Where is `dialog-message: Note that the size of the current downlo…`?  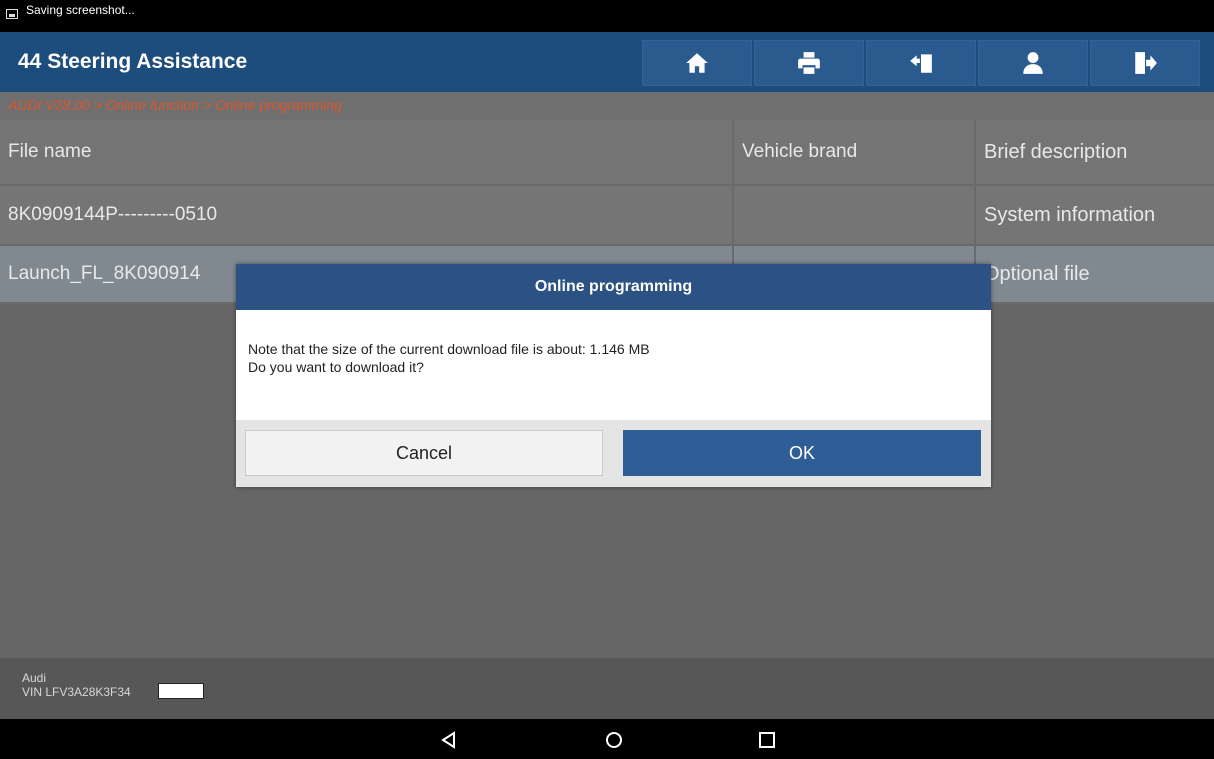 dialog-message: Note that the size of the current downlo… is located at coordinates (613, 365).